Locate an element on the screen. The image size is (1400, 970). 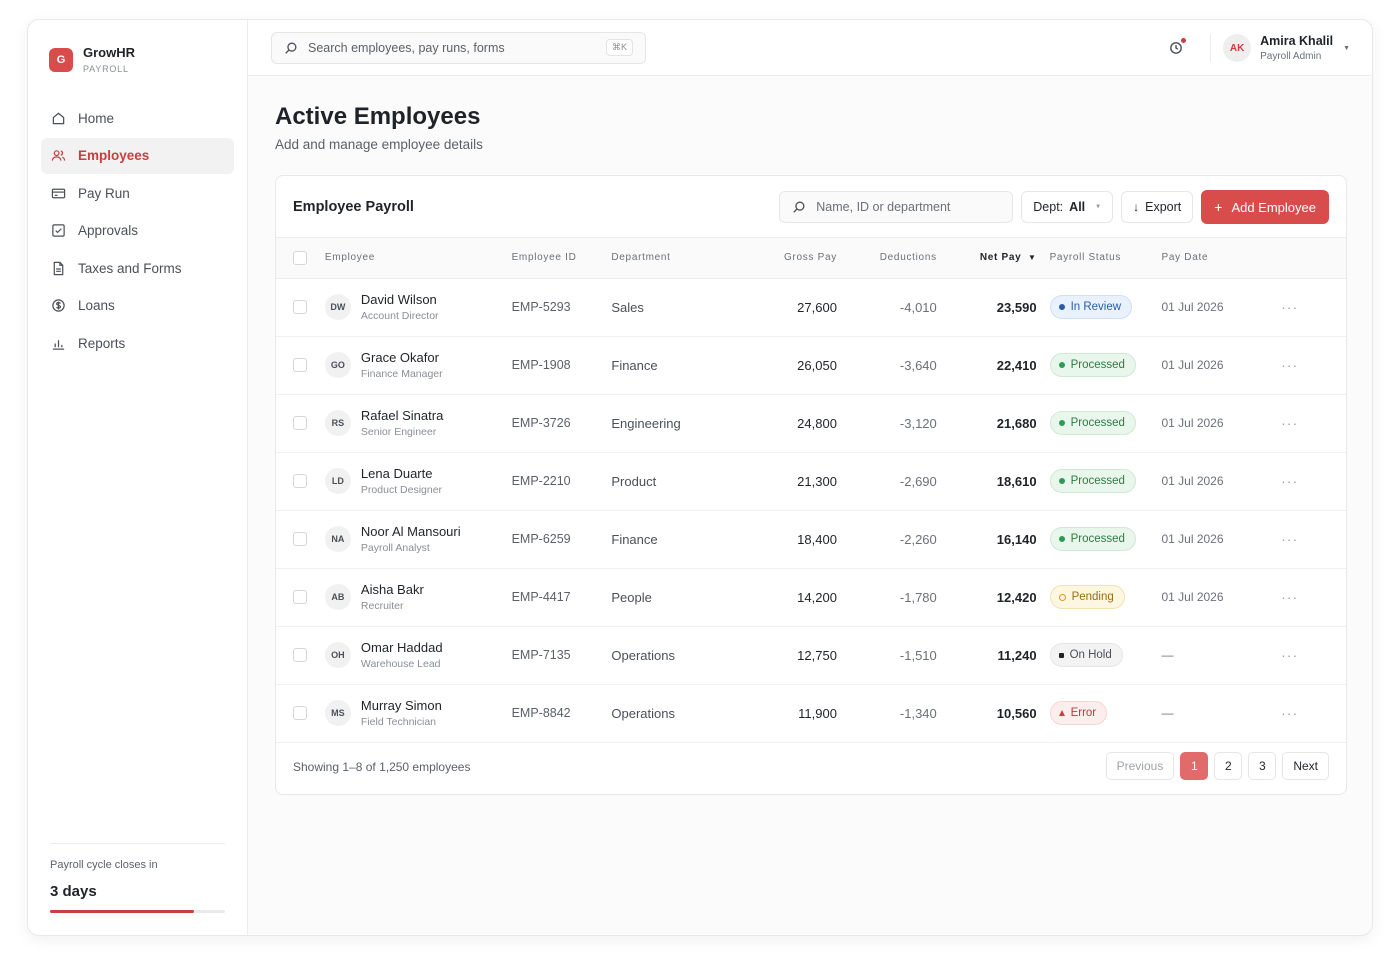
column-header-date: Pay Date is located at coordinates (1221, 258).